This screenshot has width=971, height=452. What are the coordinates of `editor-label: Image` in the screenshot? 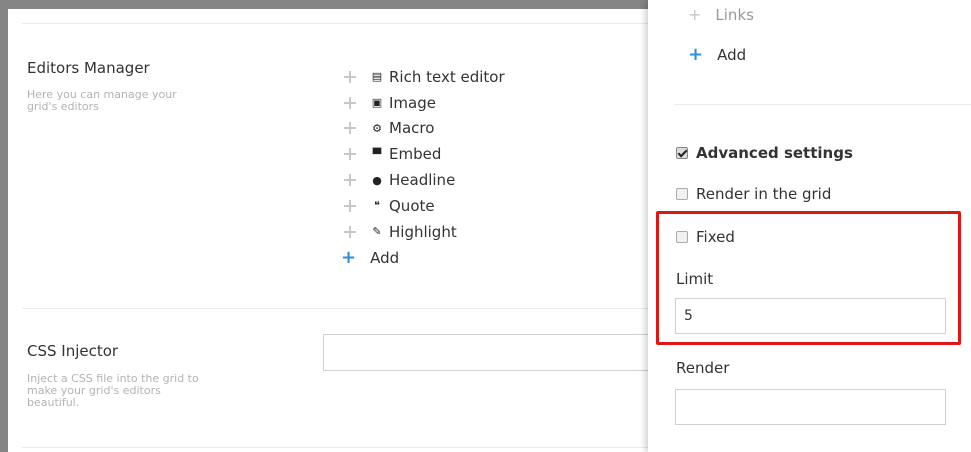 It's located at (412, 102).